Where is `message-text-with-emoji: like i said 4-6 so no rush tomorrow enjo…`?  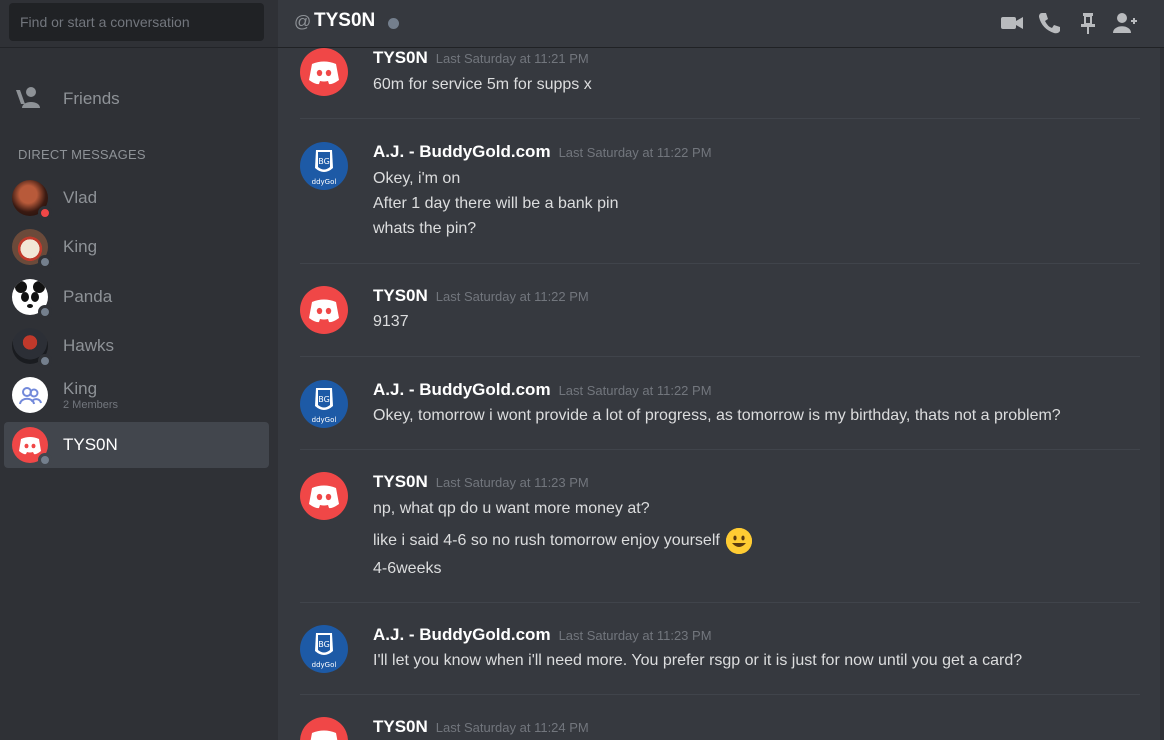 message-text-with-emoji: like i said 4-6 so no rush tomorrow enjo… is located at coordinates (562, 541).